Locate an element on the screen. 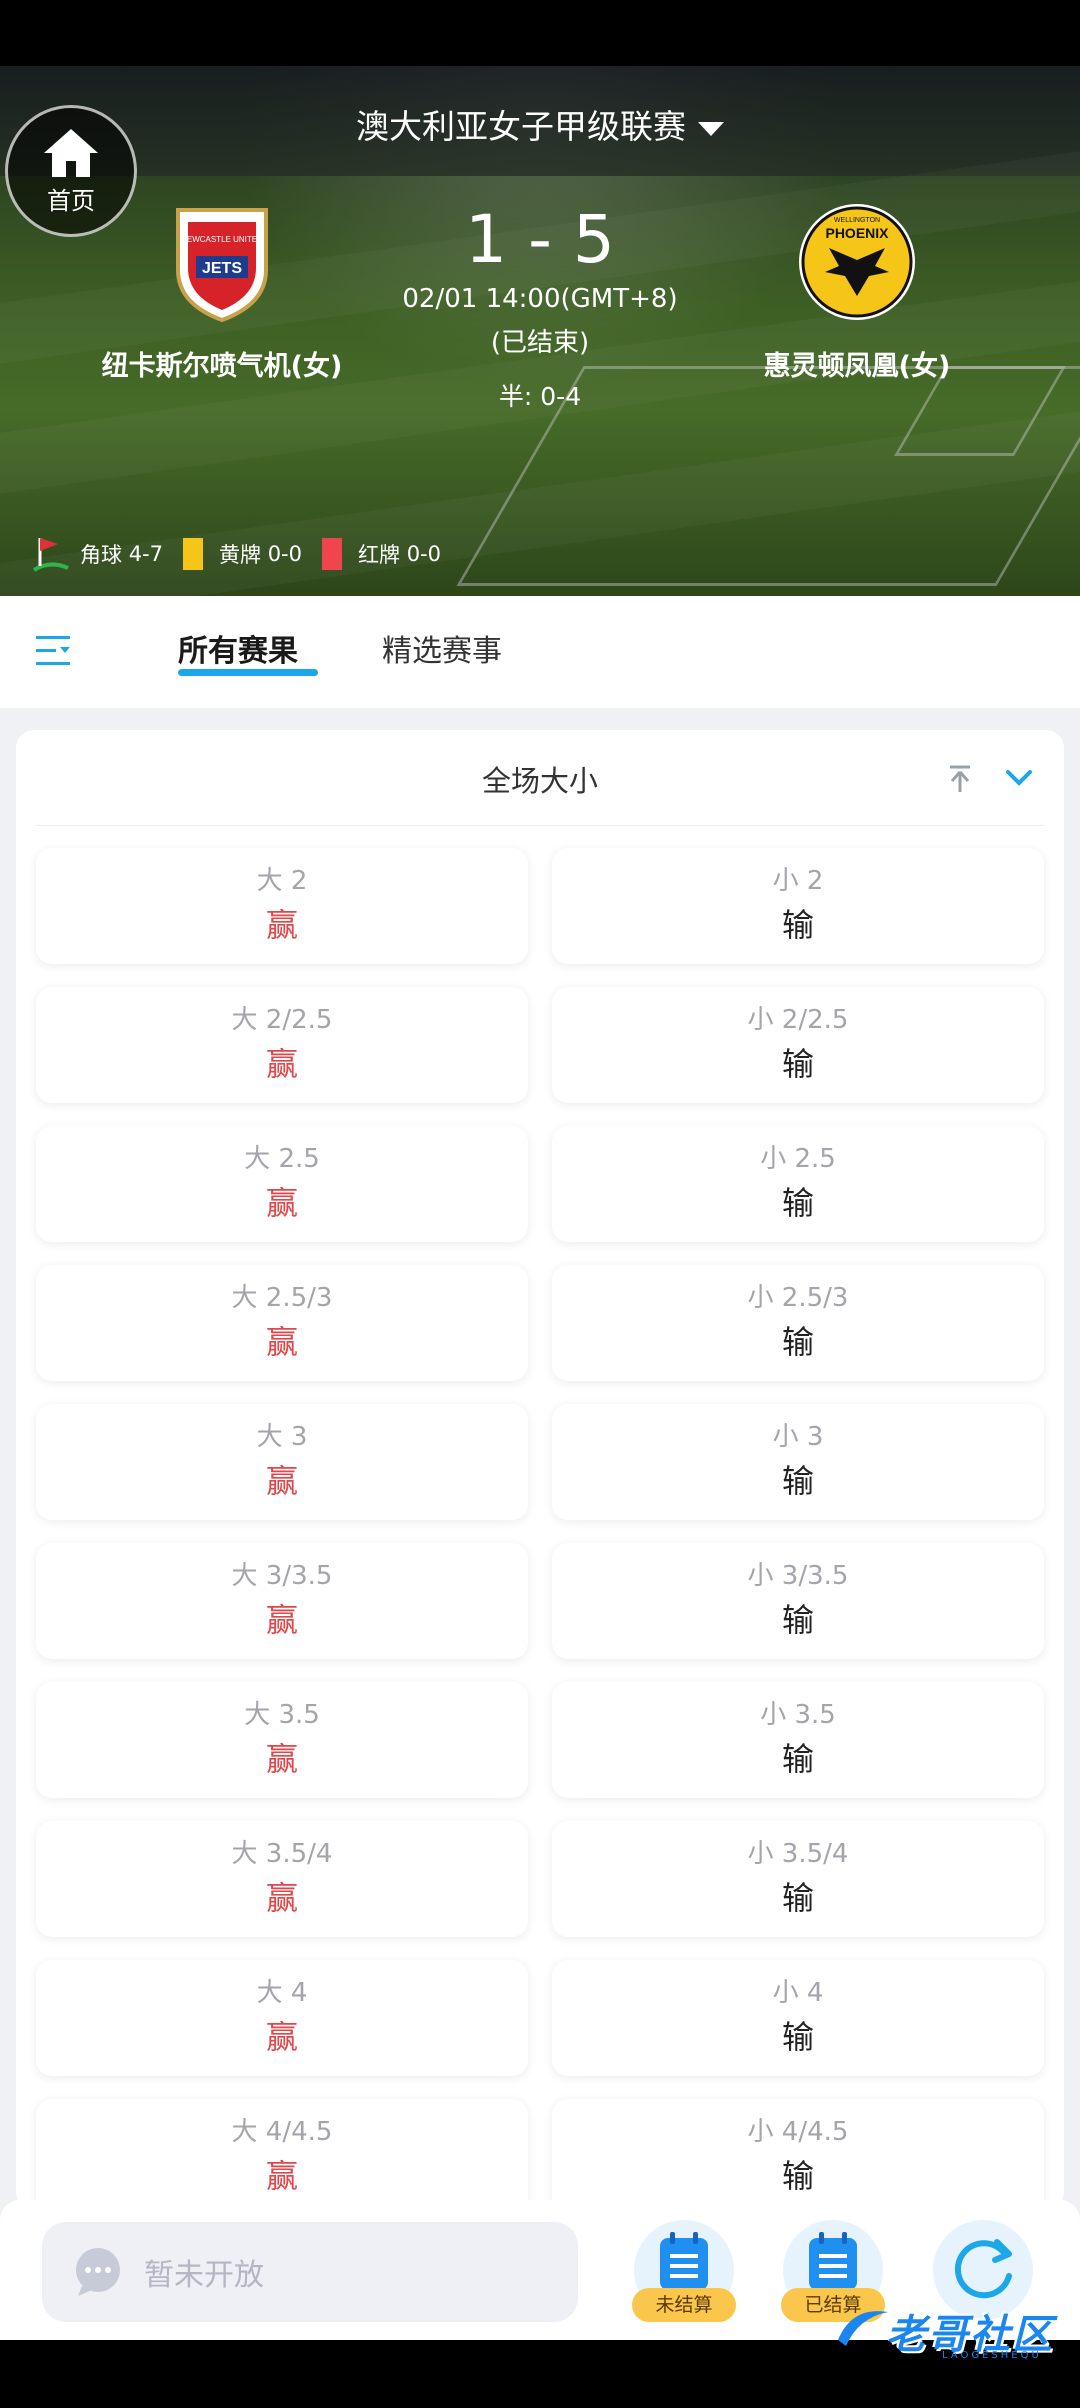 Image resolution: width=1080 pixels, height=2408 pixels. over-option: 大 4 赢 is located at coordinates (282, 2018).